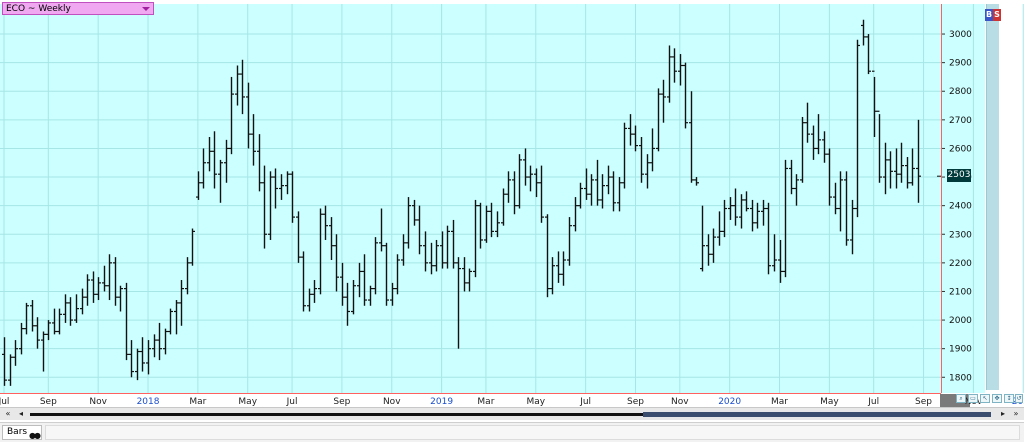 The height and width of the screenshot is (442, 1024). I want to click on scroll-thumb, so click(817, 414).